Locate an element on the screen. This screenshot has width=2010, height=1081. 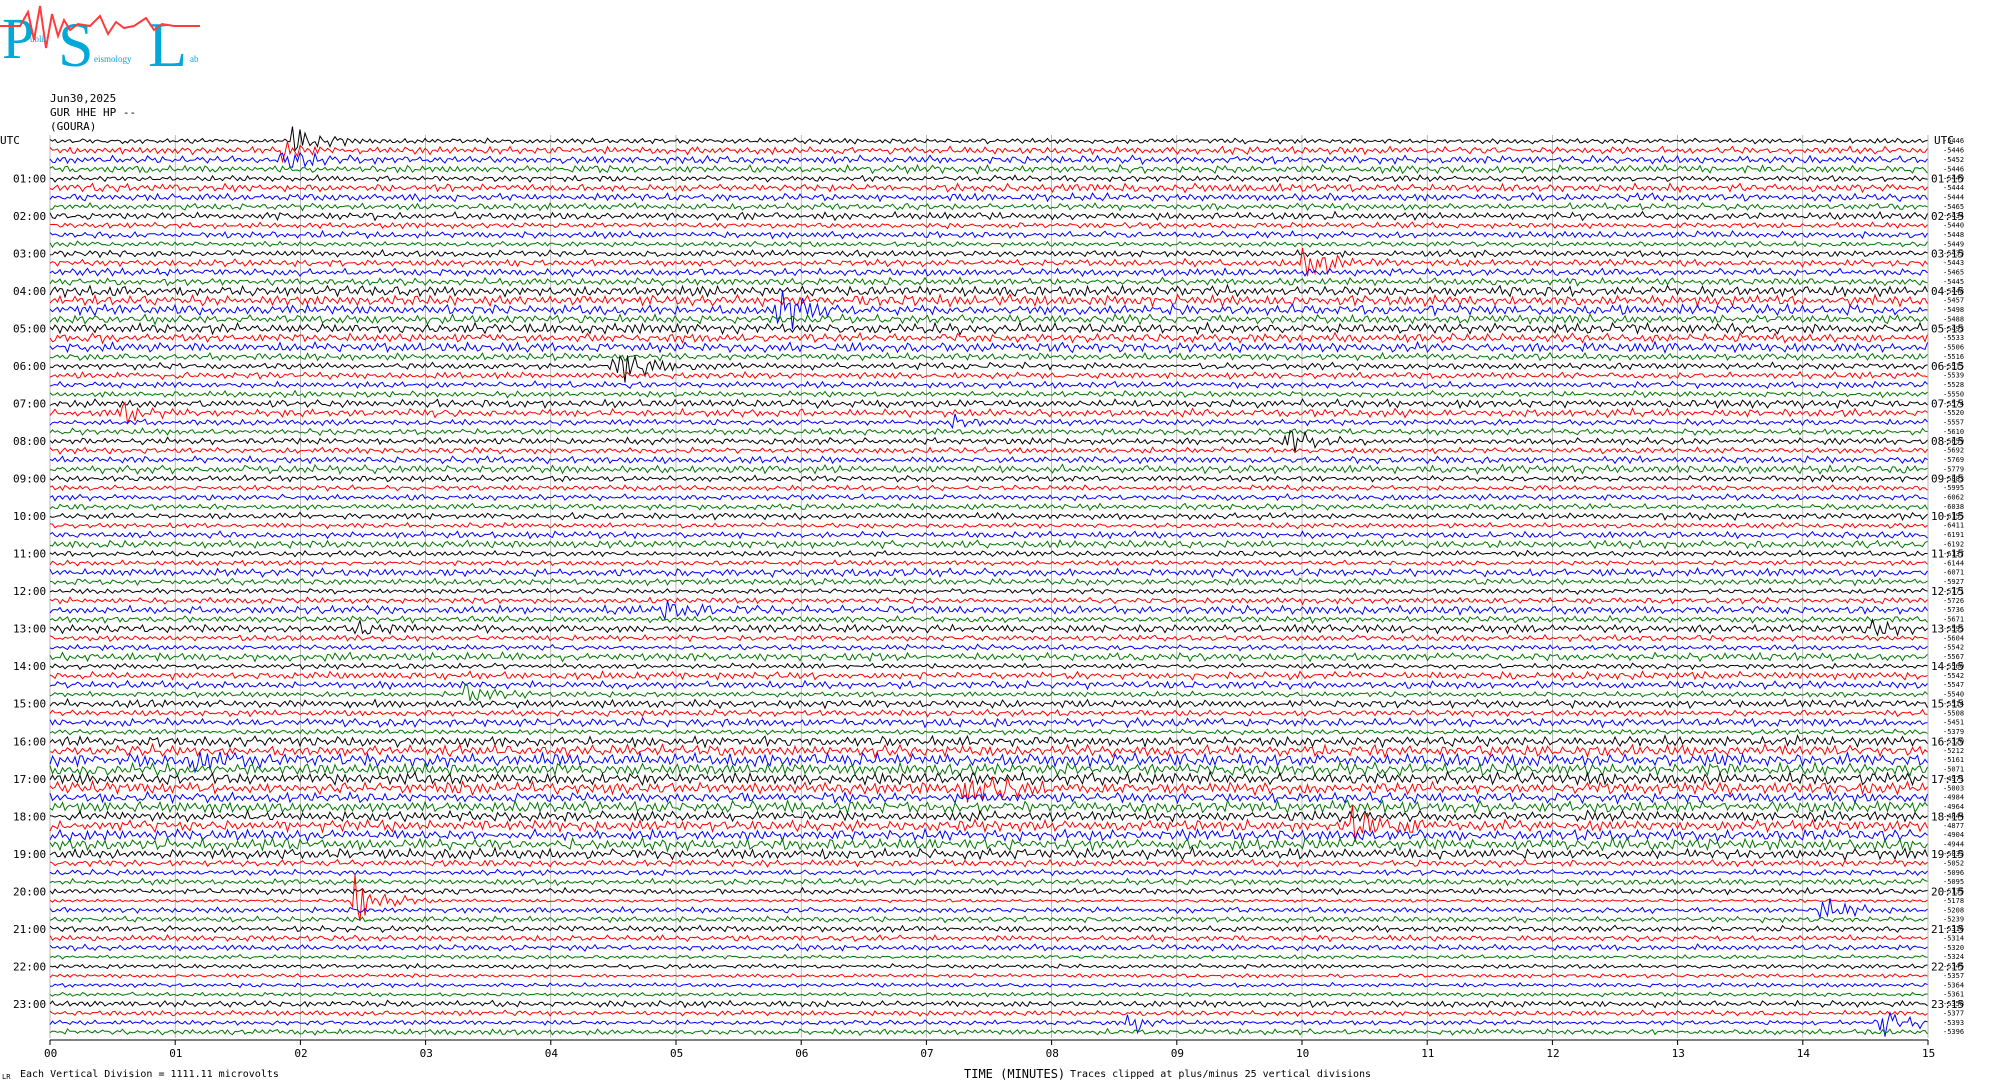
right-tick-label: 15:15 is located at coordinates (1947, 704).